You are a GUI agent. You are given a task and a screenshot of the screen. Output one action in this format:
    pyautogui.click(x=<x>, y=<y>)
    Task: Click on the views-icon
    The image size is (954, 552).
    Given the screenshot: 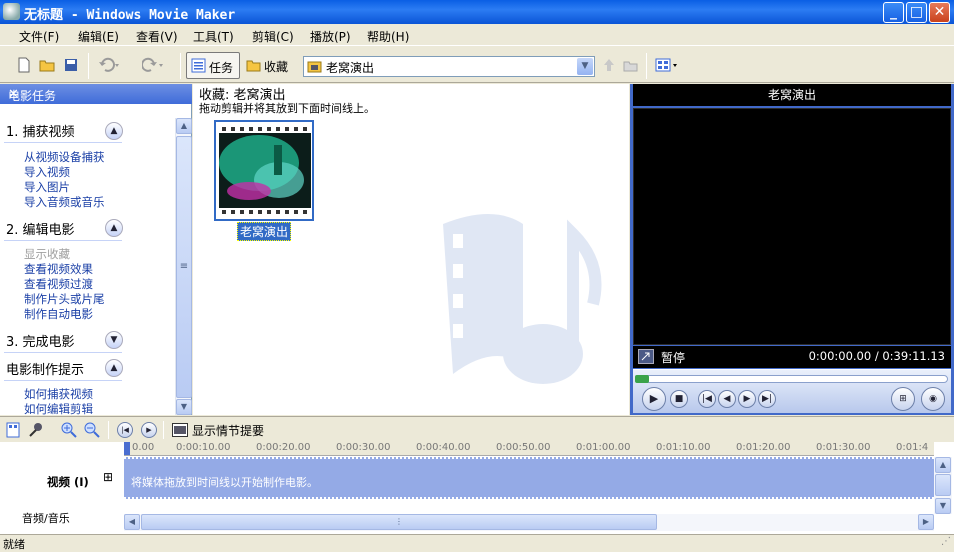 What is the action you would take?
    pyautogui.click(x=667, y=65)
    